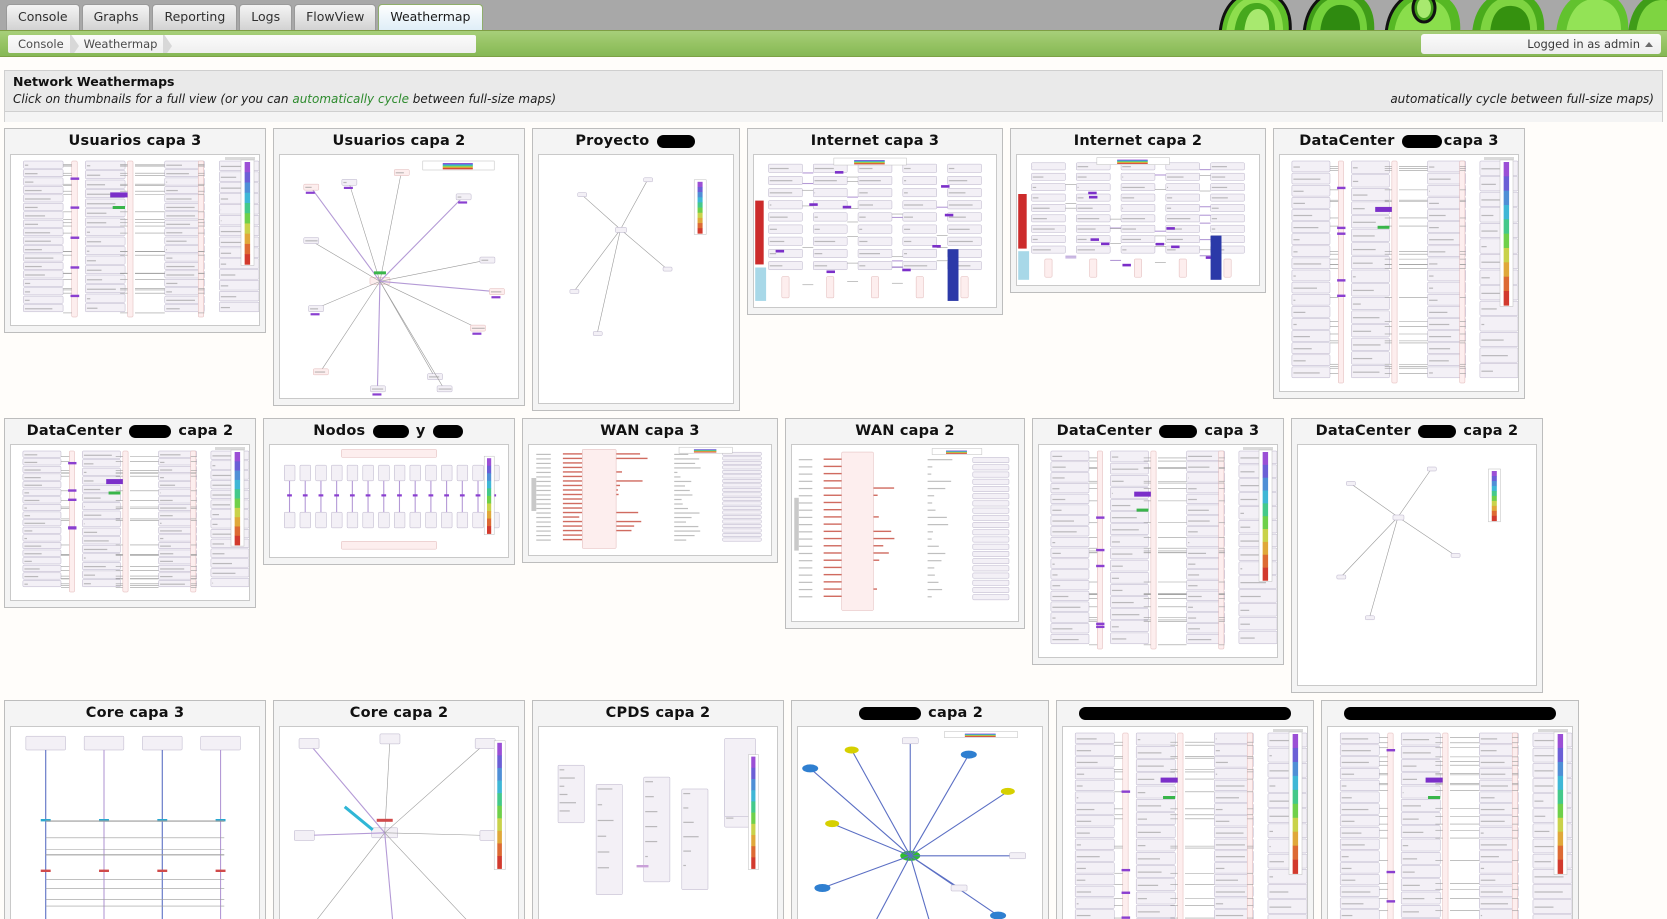 Image resolution: width=1667 pixels, height=919 pixels. I want to click on weathermap-card: Usuarios capa 2, so click(399, 267).